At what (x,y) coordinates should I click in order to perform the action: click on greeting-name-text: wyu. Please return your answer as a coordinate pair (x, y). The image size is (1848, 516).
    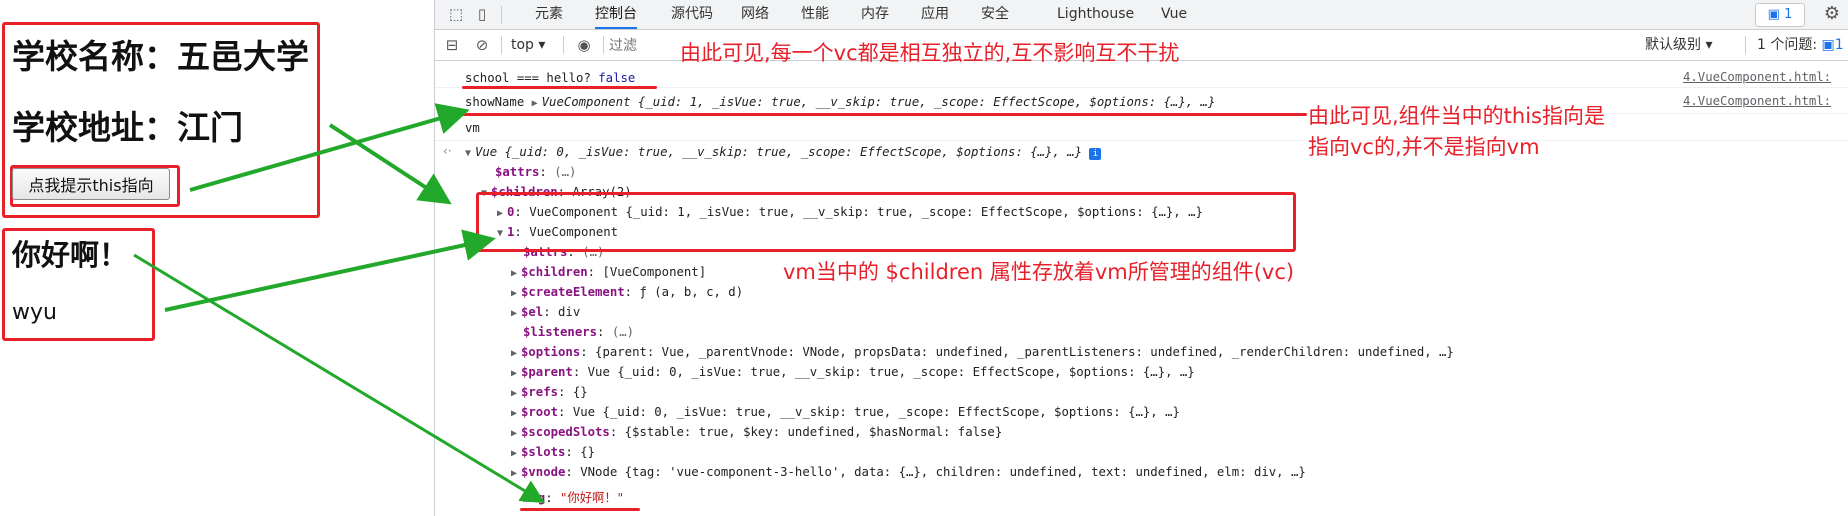
    Looking at the image, I should click on (34, 312).